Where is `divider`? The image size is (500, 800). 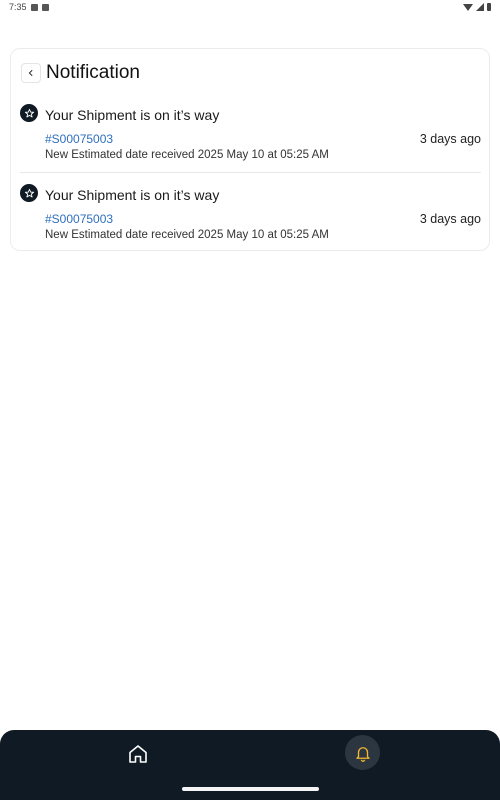 divider is located at coordinates (250, 172).